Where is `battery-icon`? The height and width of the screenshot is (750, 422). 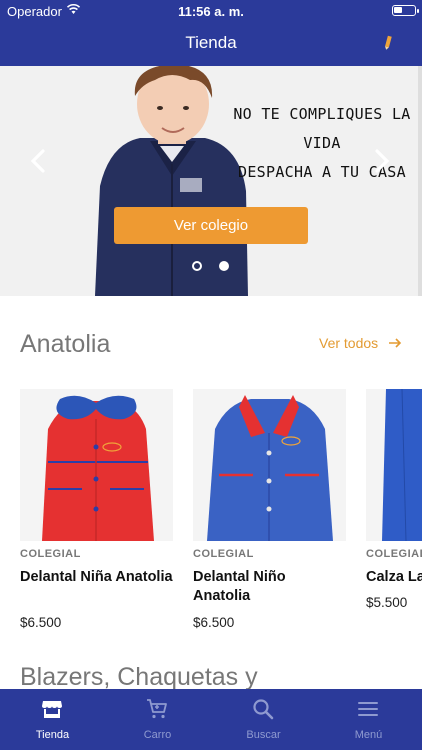 battery-icon is located at coordinates (405, 10).